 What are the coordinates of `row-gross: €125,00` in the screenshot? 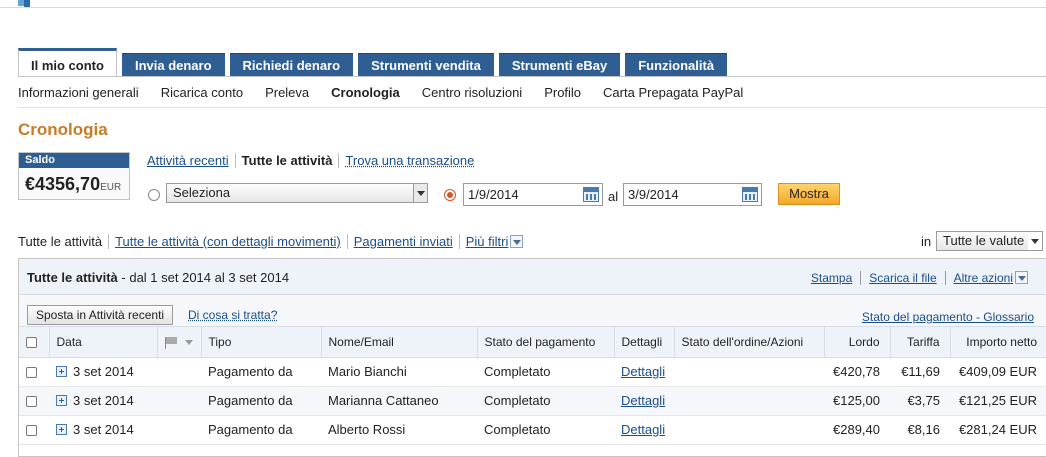 It's located at (857, 401).